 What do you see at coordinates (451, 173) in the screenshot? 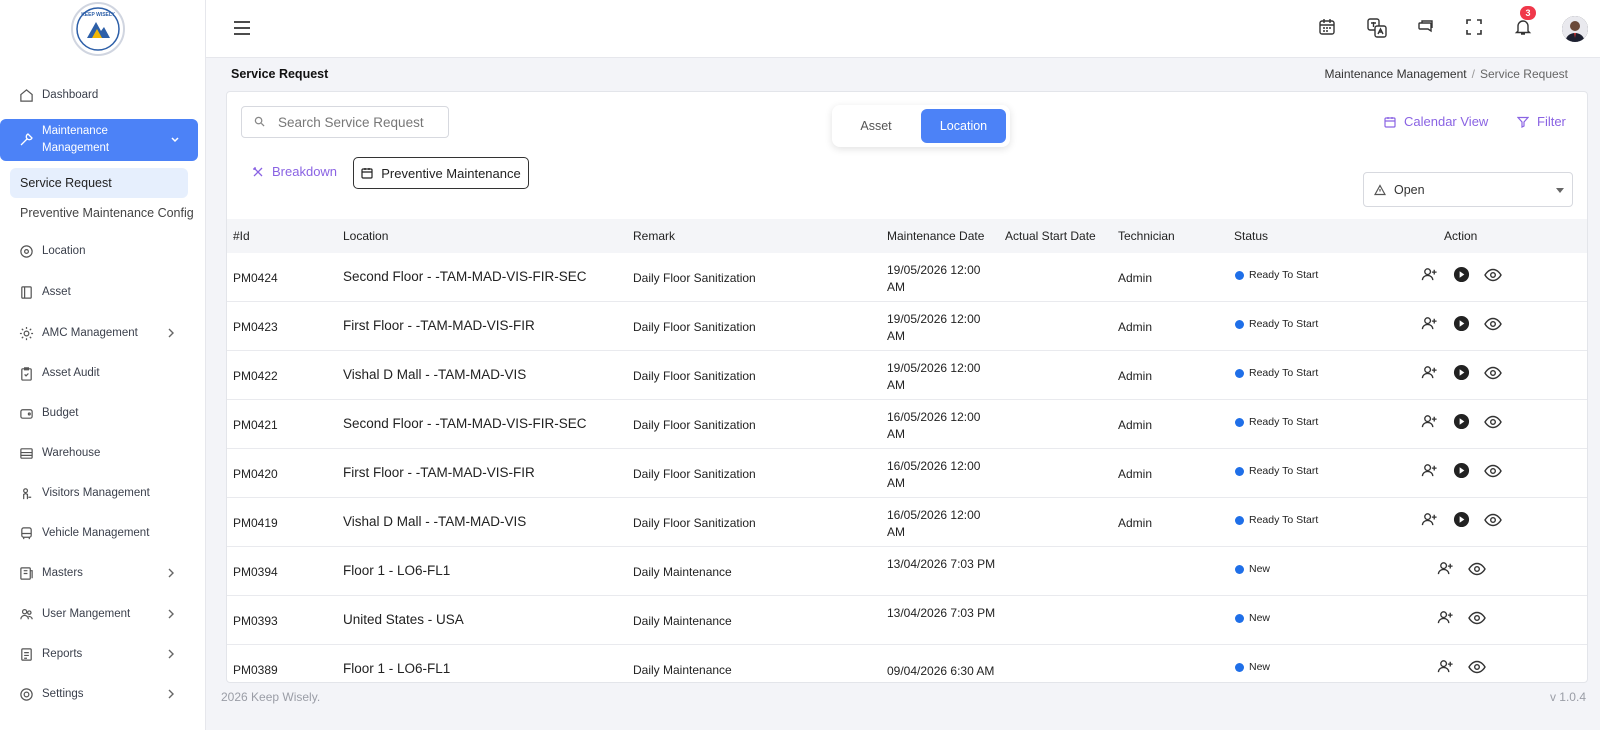
I see `preventive-maintenance-label: Preventive Maintenance` at bounding box center [451, 173].